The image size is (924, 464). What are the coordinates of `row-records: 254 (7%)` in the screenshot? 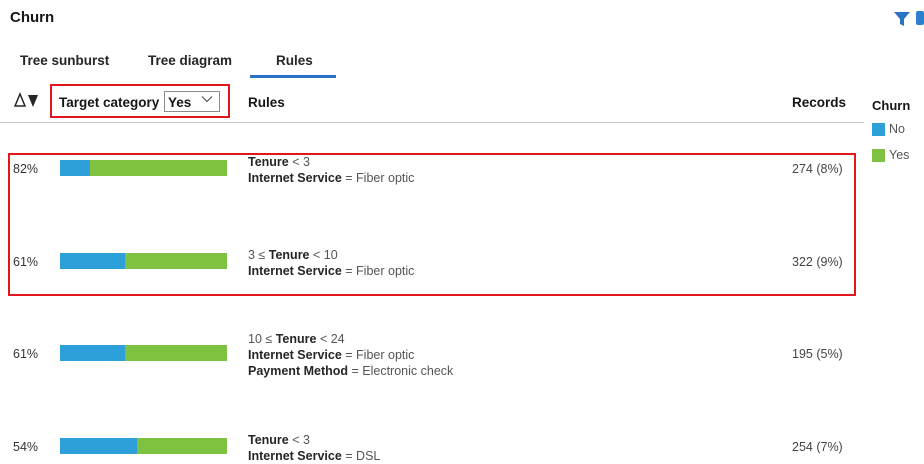 It's located at (817, 447).